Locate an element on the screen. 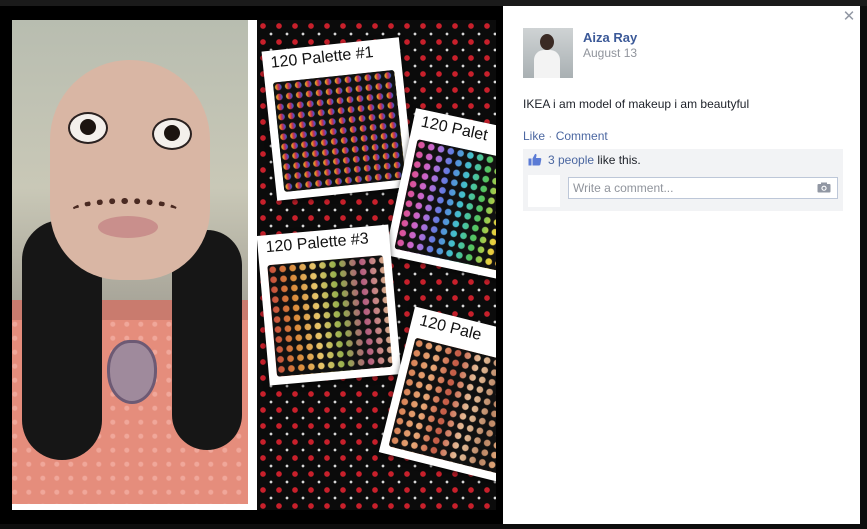  author-avatar is located at coordinates (548, 53).